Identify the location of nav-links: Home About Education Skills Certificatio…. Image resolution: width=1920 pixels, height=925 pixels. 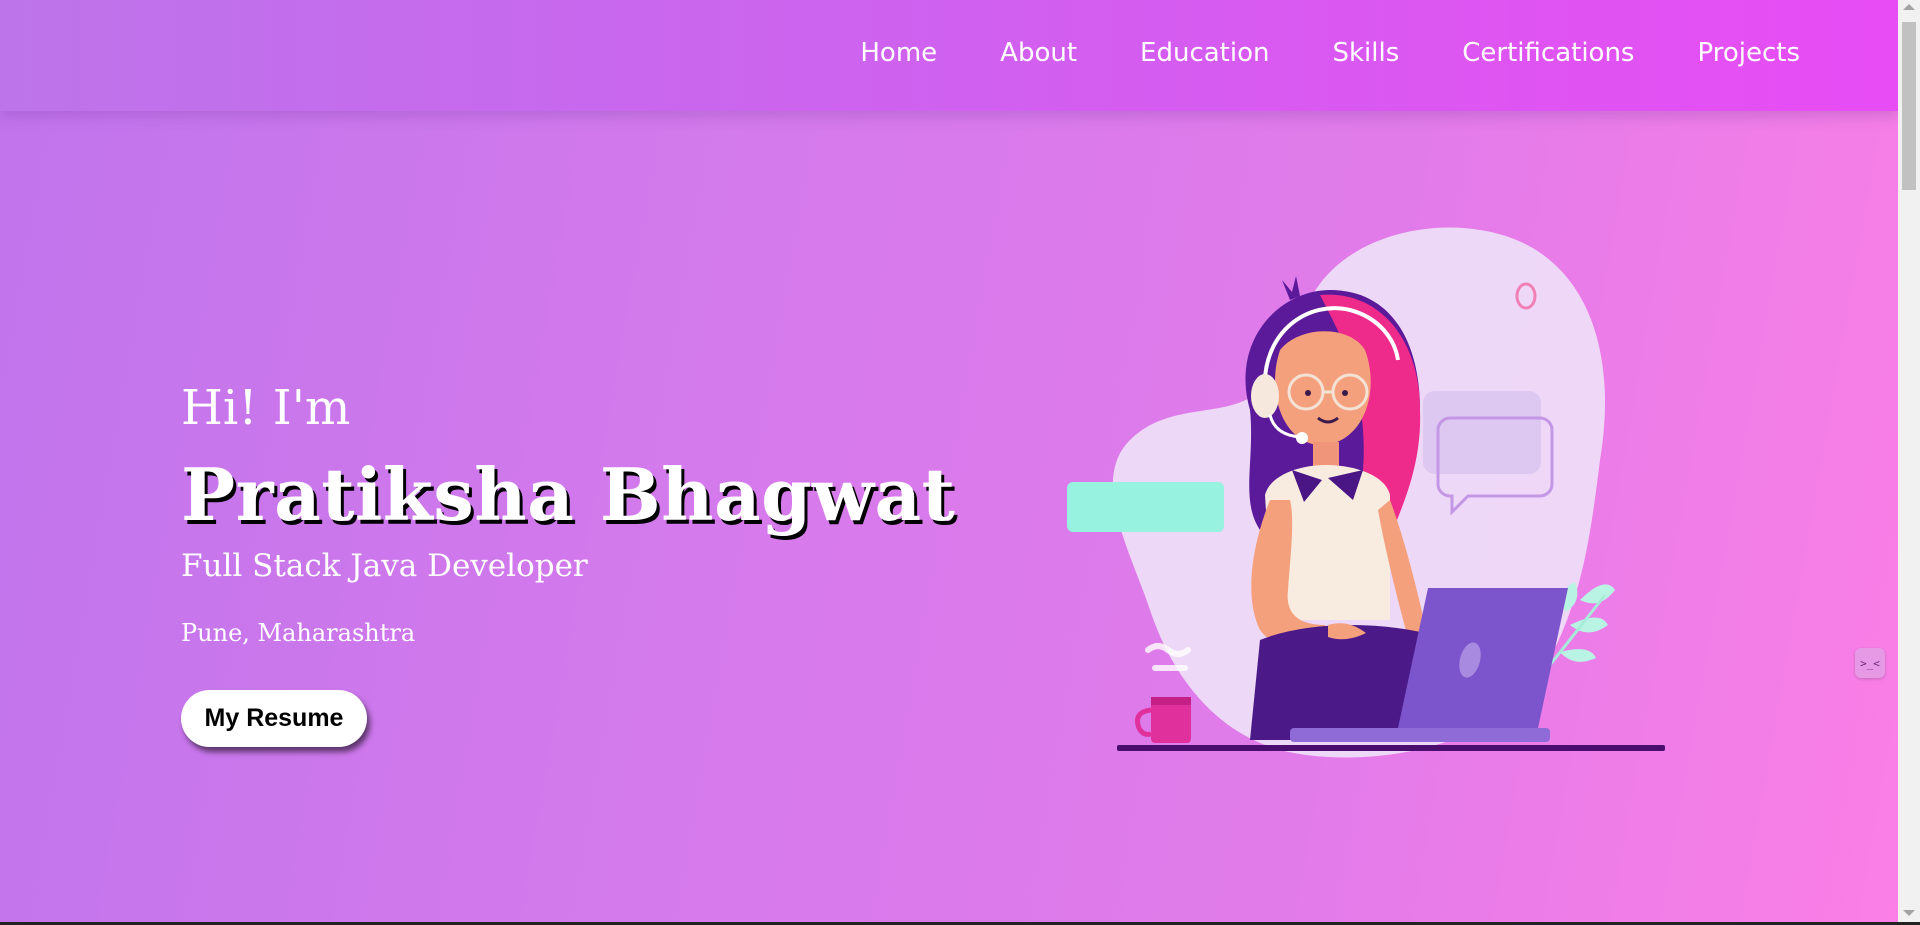
(1330, 53).